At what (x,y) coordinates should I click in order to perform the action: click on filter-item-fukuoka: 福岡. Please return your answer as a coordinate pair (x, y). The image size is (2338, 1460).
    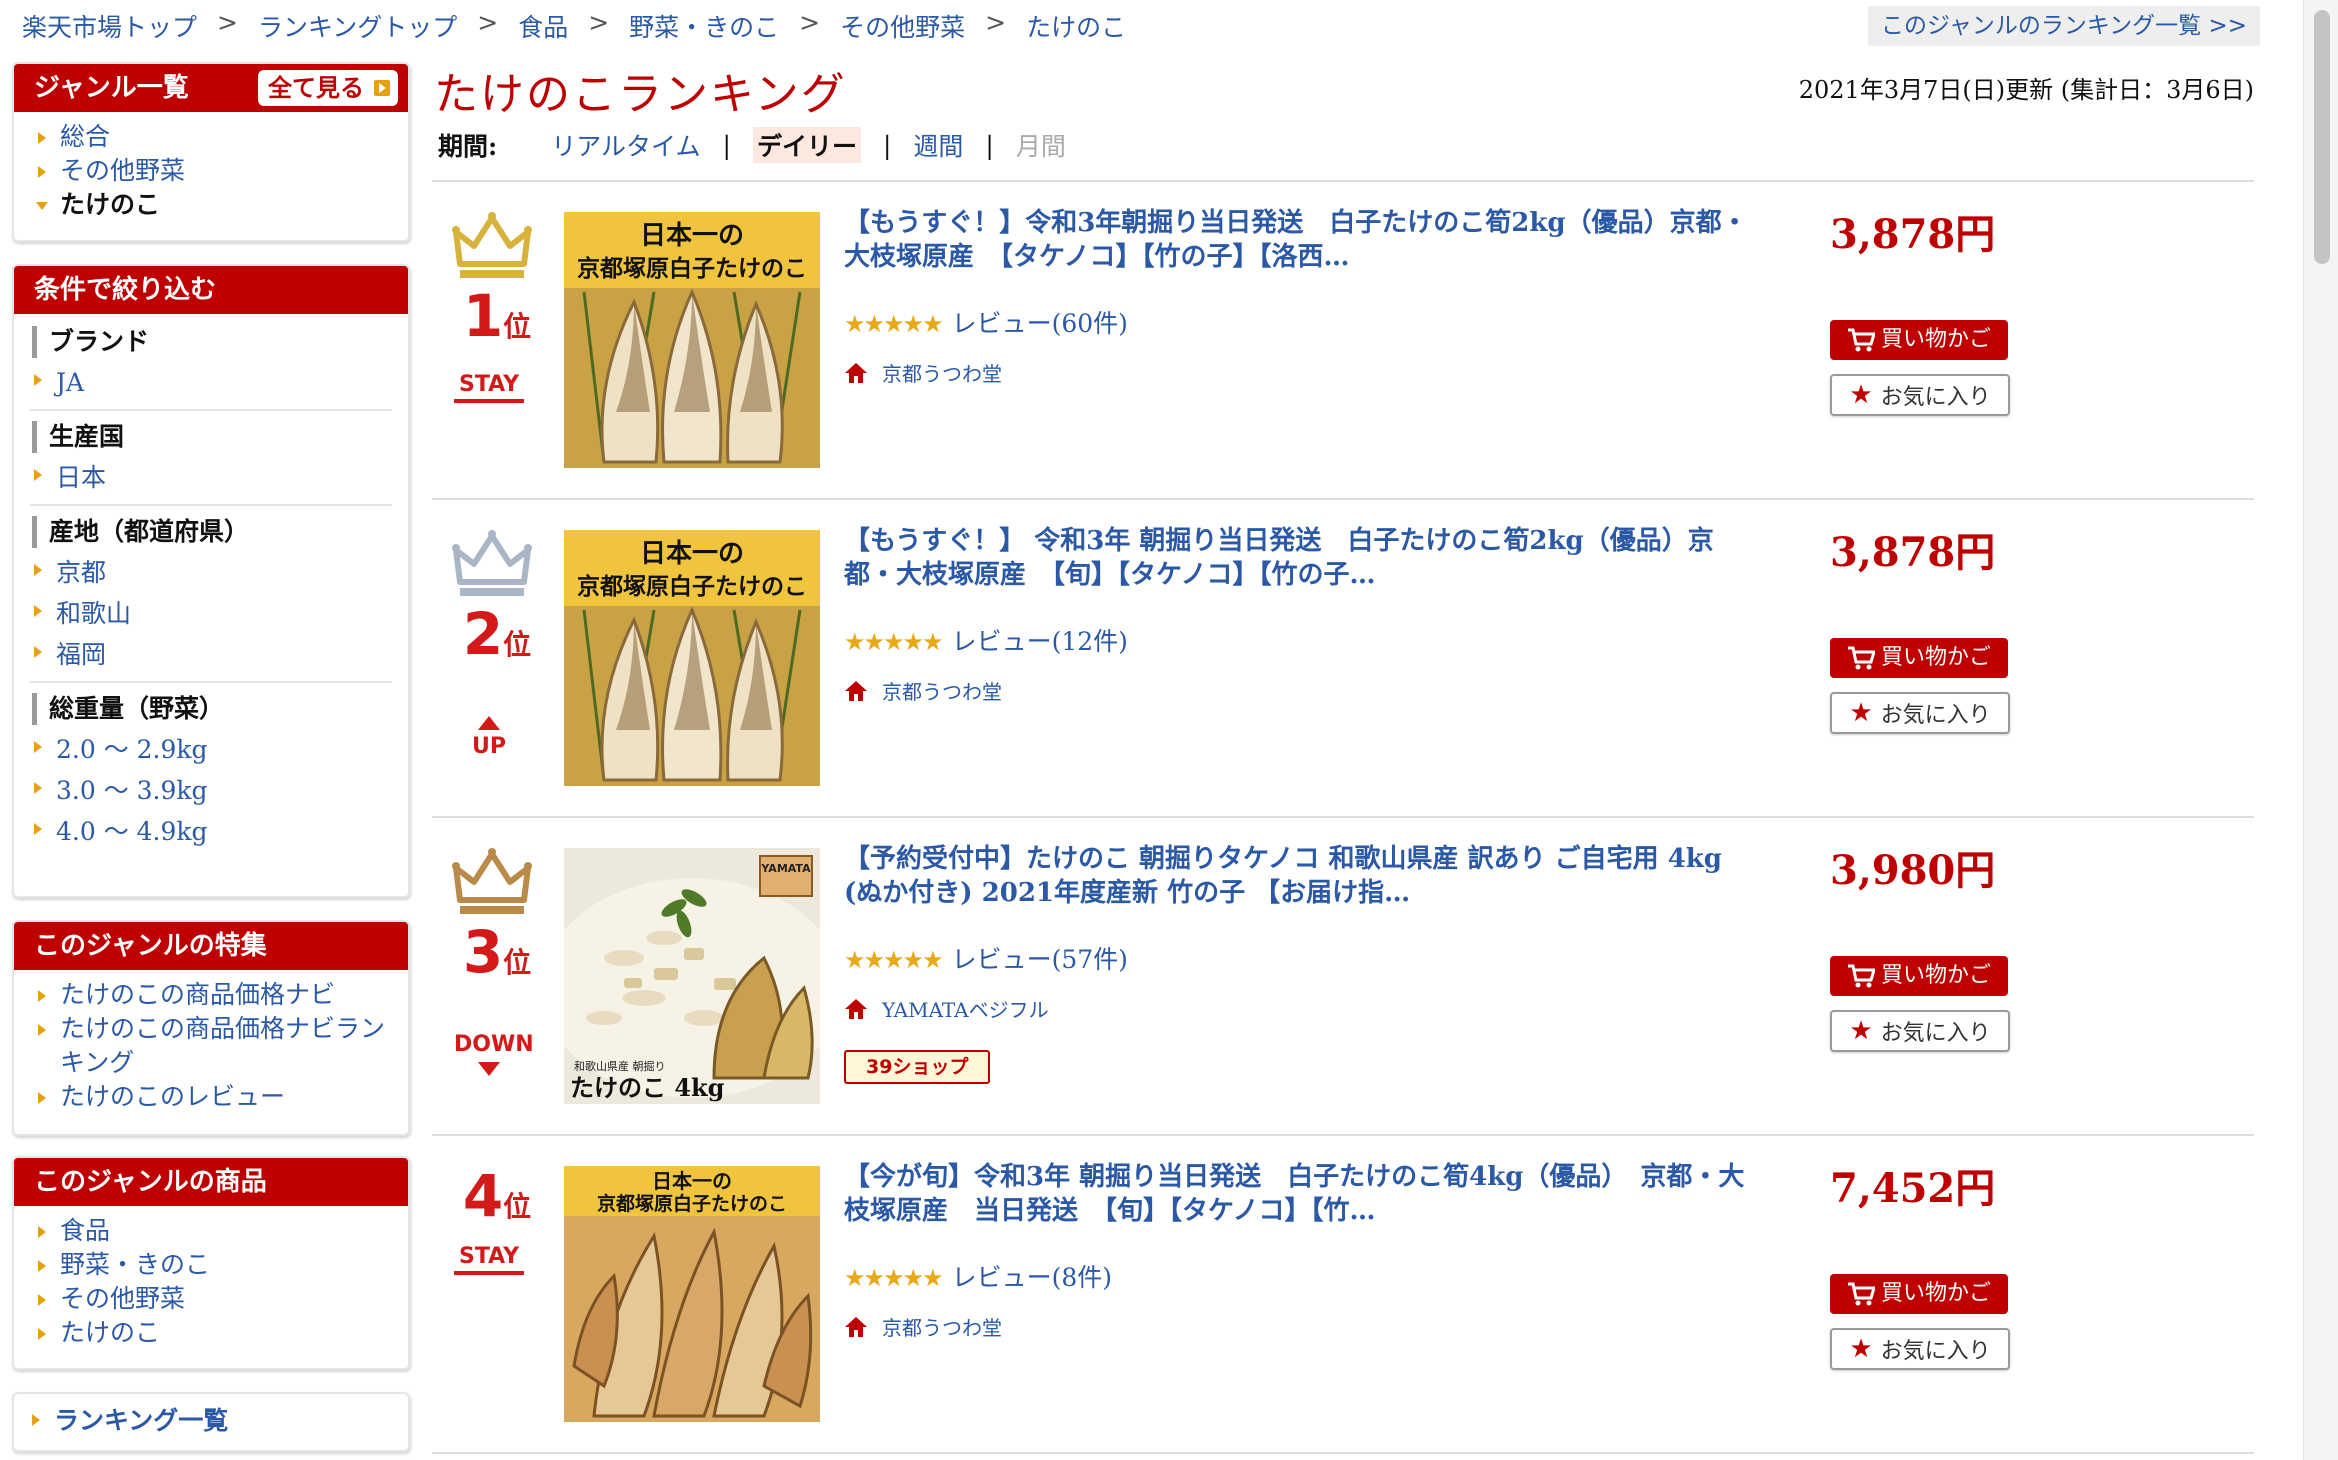
    Looking at the image, I should click on (211, 654).